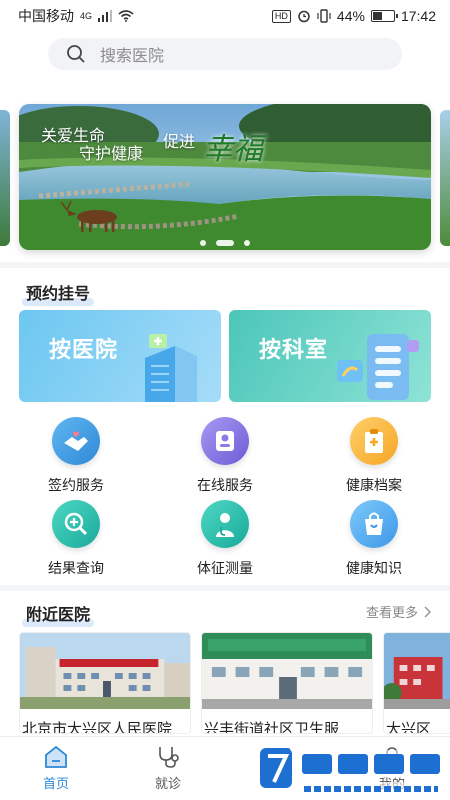 This screenshot has height=800, width=450. I want to click on nearby-section-title: 附近医院, so click(58, 614).